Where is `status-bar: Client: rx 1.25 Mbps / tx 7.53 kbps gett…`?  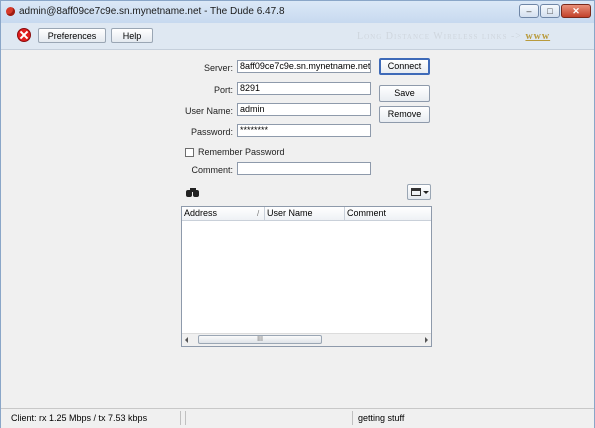 status-bar: Client: rx 1.25 Mbps / tx 7.53 kbps gett… is located at coordinates (297, 418).